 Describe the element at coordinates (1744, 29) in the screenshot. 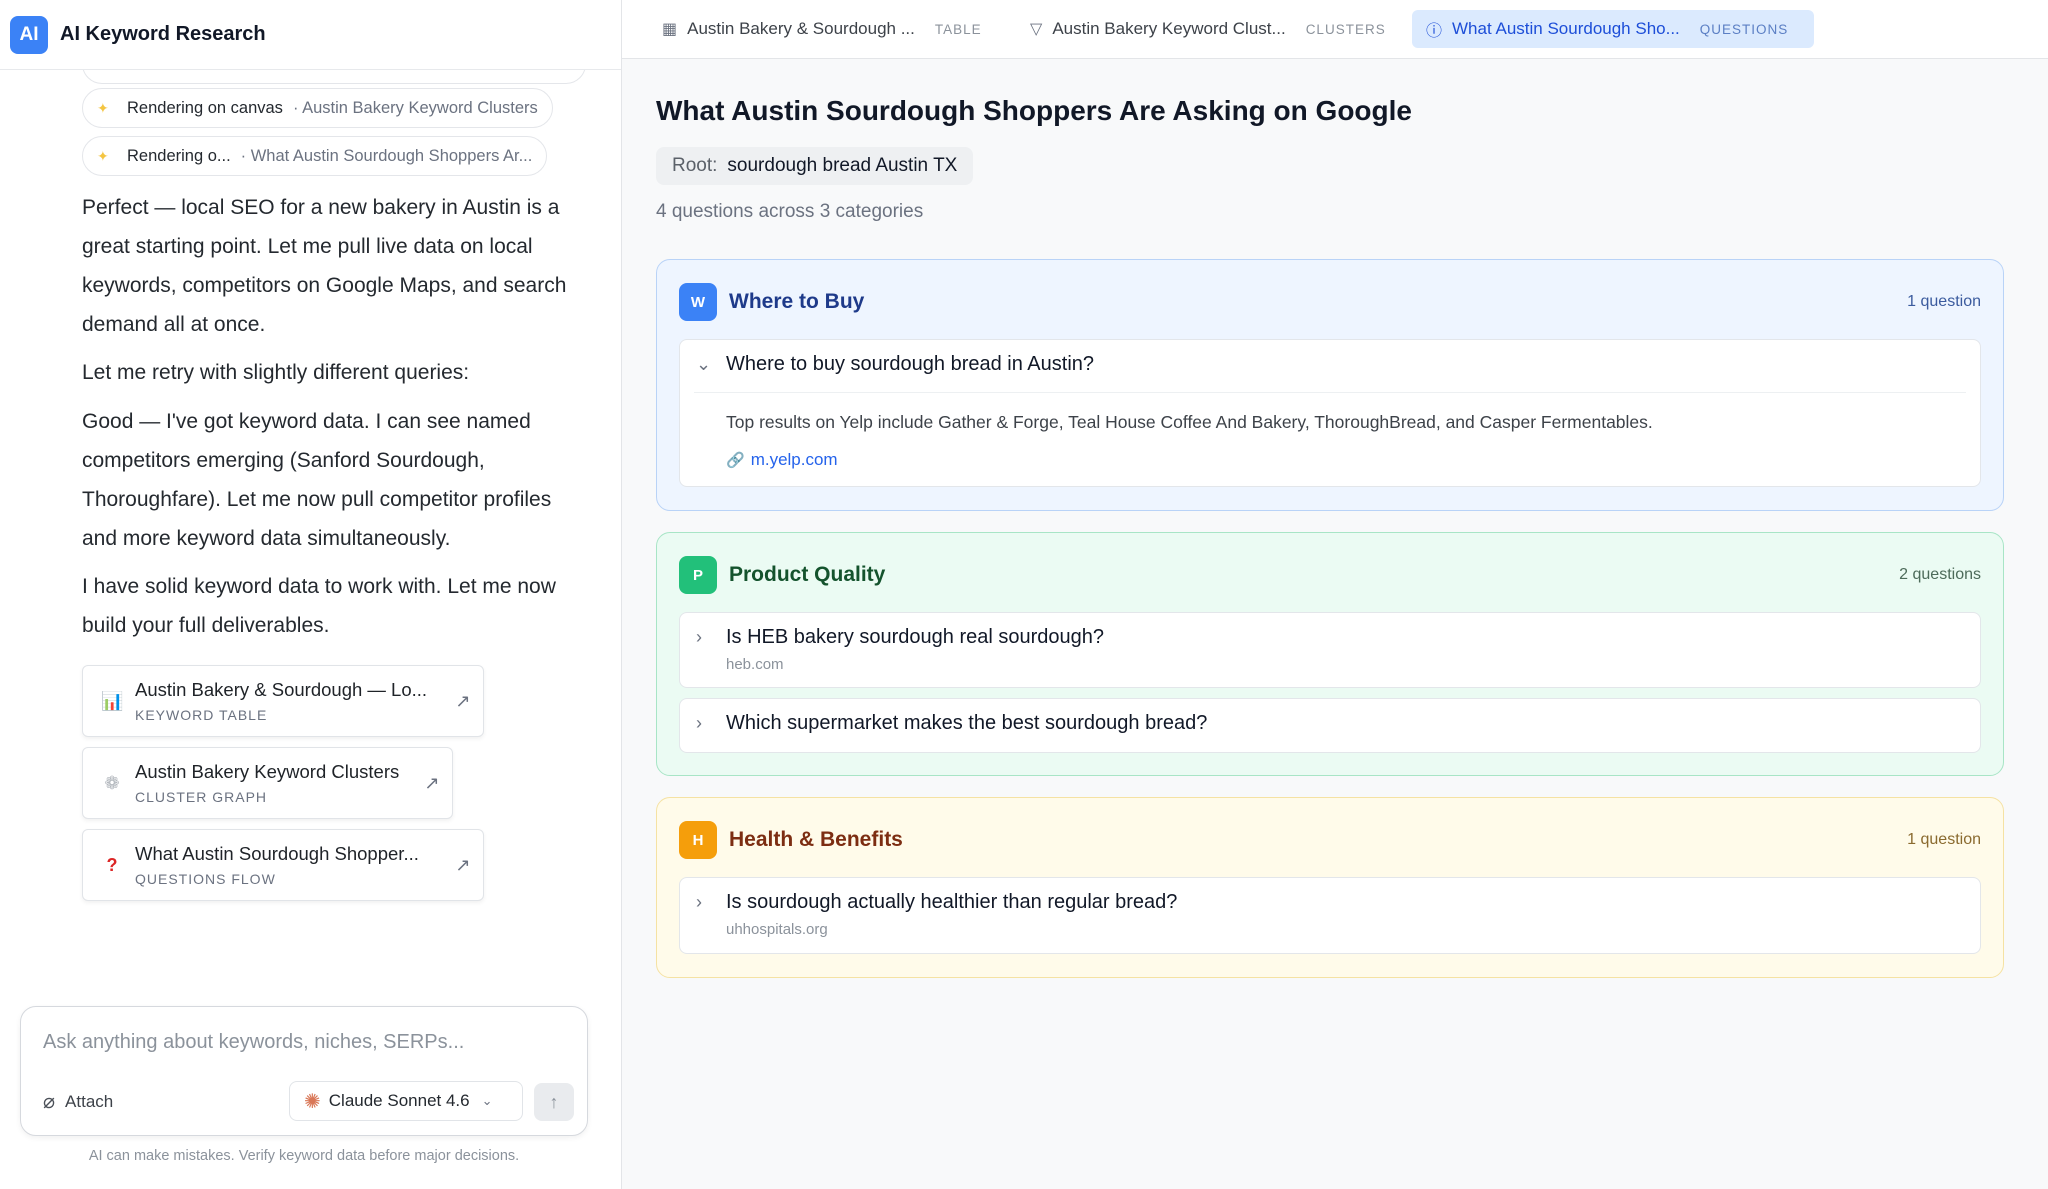

I see `tab-type: QUESTIONS` at that location.